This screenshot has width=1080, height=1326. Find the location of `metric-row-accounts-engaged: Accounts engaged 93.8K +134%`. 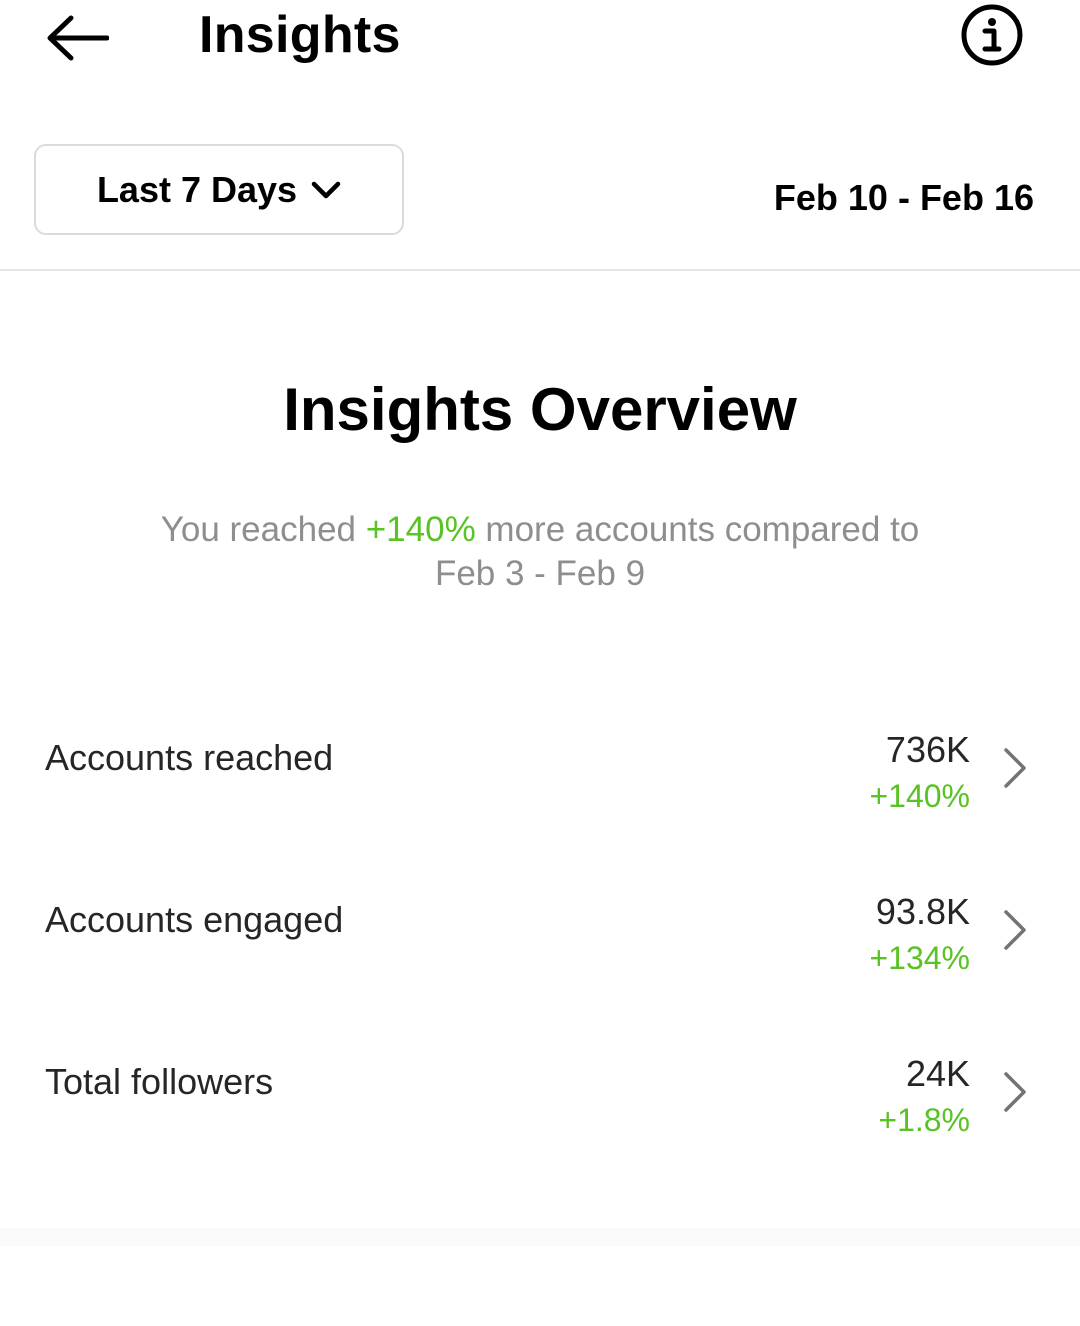

metric-row-accounts-engaged: Accounts engaged 93.8K +134% is located at coordinates (540, 945).